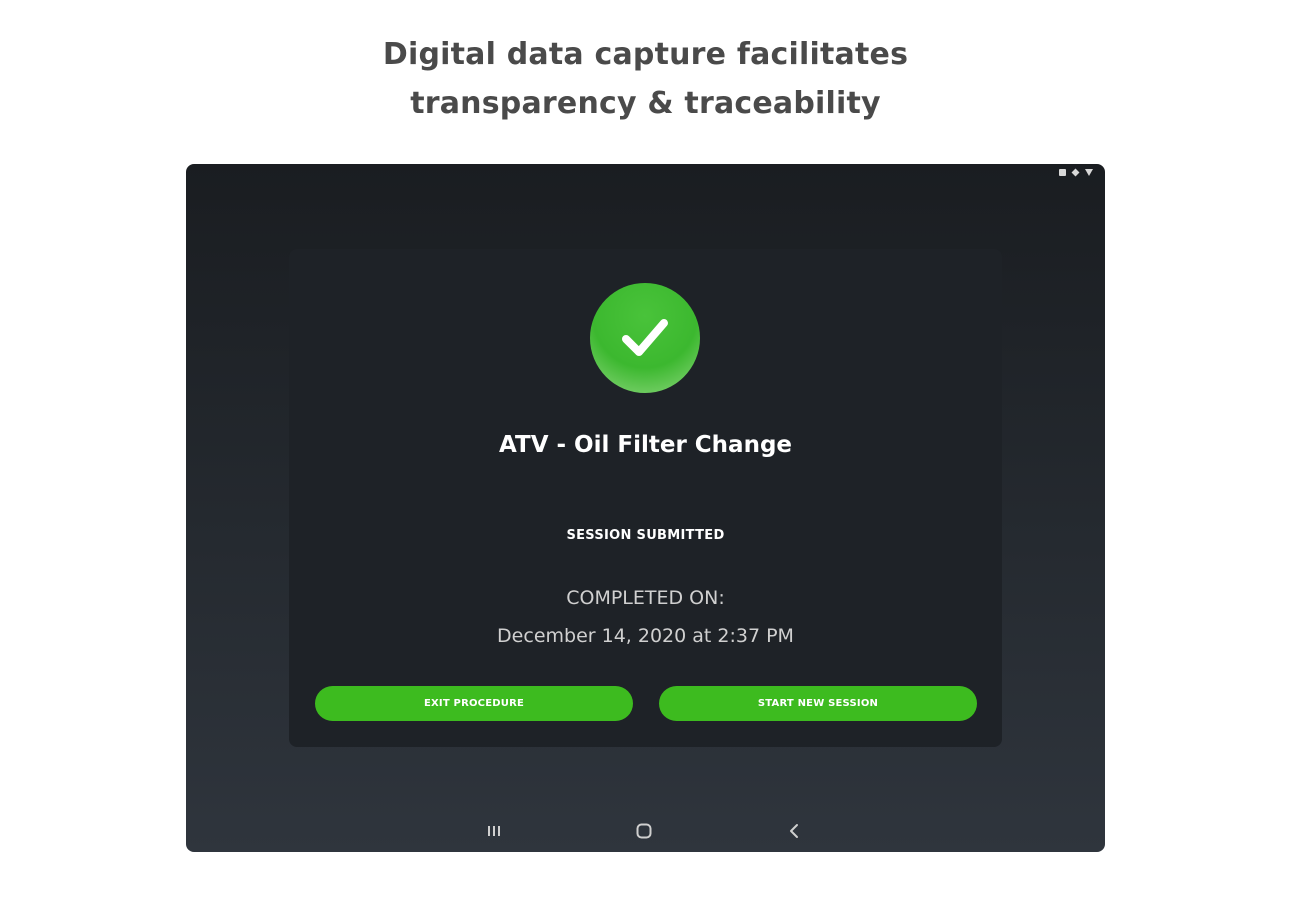 The width and height of the screenshot is (1291, 900). What do you see at coordinates (645, 103) in the screenshot?
I see `headline-line-2: transparency & traceability` at bounding box center [645, 103].